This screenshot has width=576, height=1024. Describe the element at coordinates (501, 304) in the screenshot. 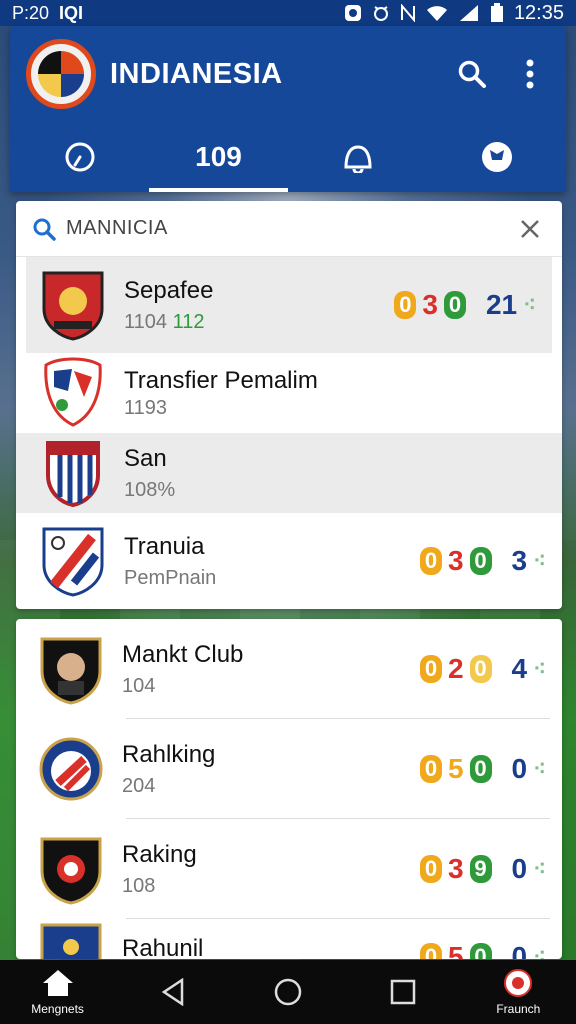

I see `rank-value: 21` at that location.